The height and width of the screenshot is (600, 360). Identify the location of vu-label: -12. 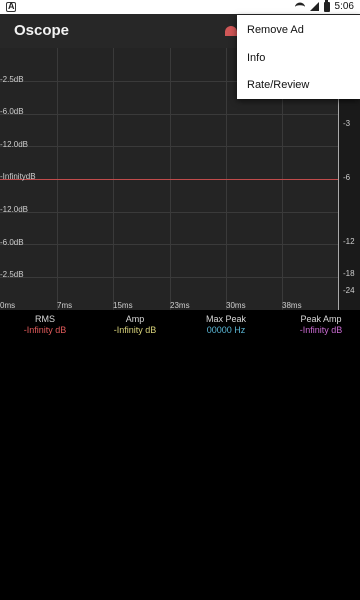
(349, 241).